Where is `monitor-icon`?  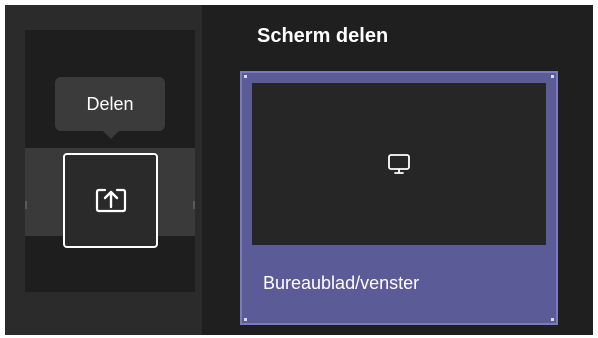
monitor-icon is located at coordinates (399, 164).